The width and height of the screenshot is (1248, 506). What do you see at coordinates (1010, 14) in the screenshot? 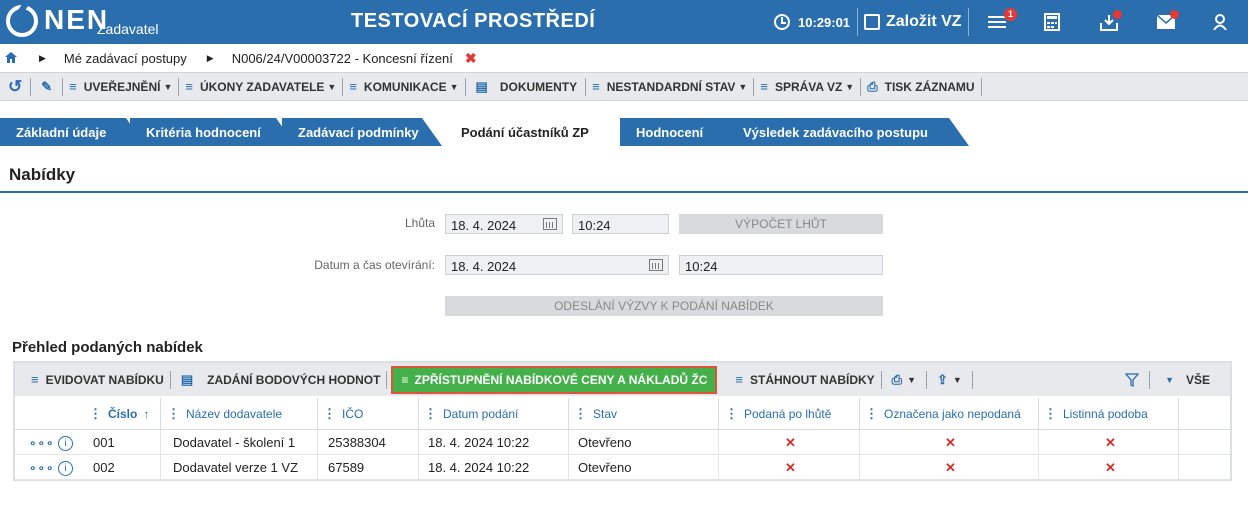
I see `menu-badge: 1` at bounding box center [1010, 14].